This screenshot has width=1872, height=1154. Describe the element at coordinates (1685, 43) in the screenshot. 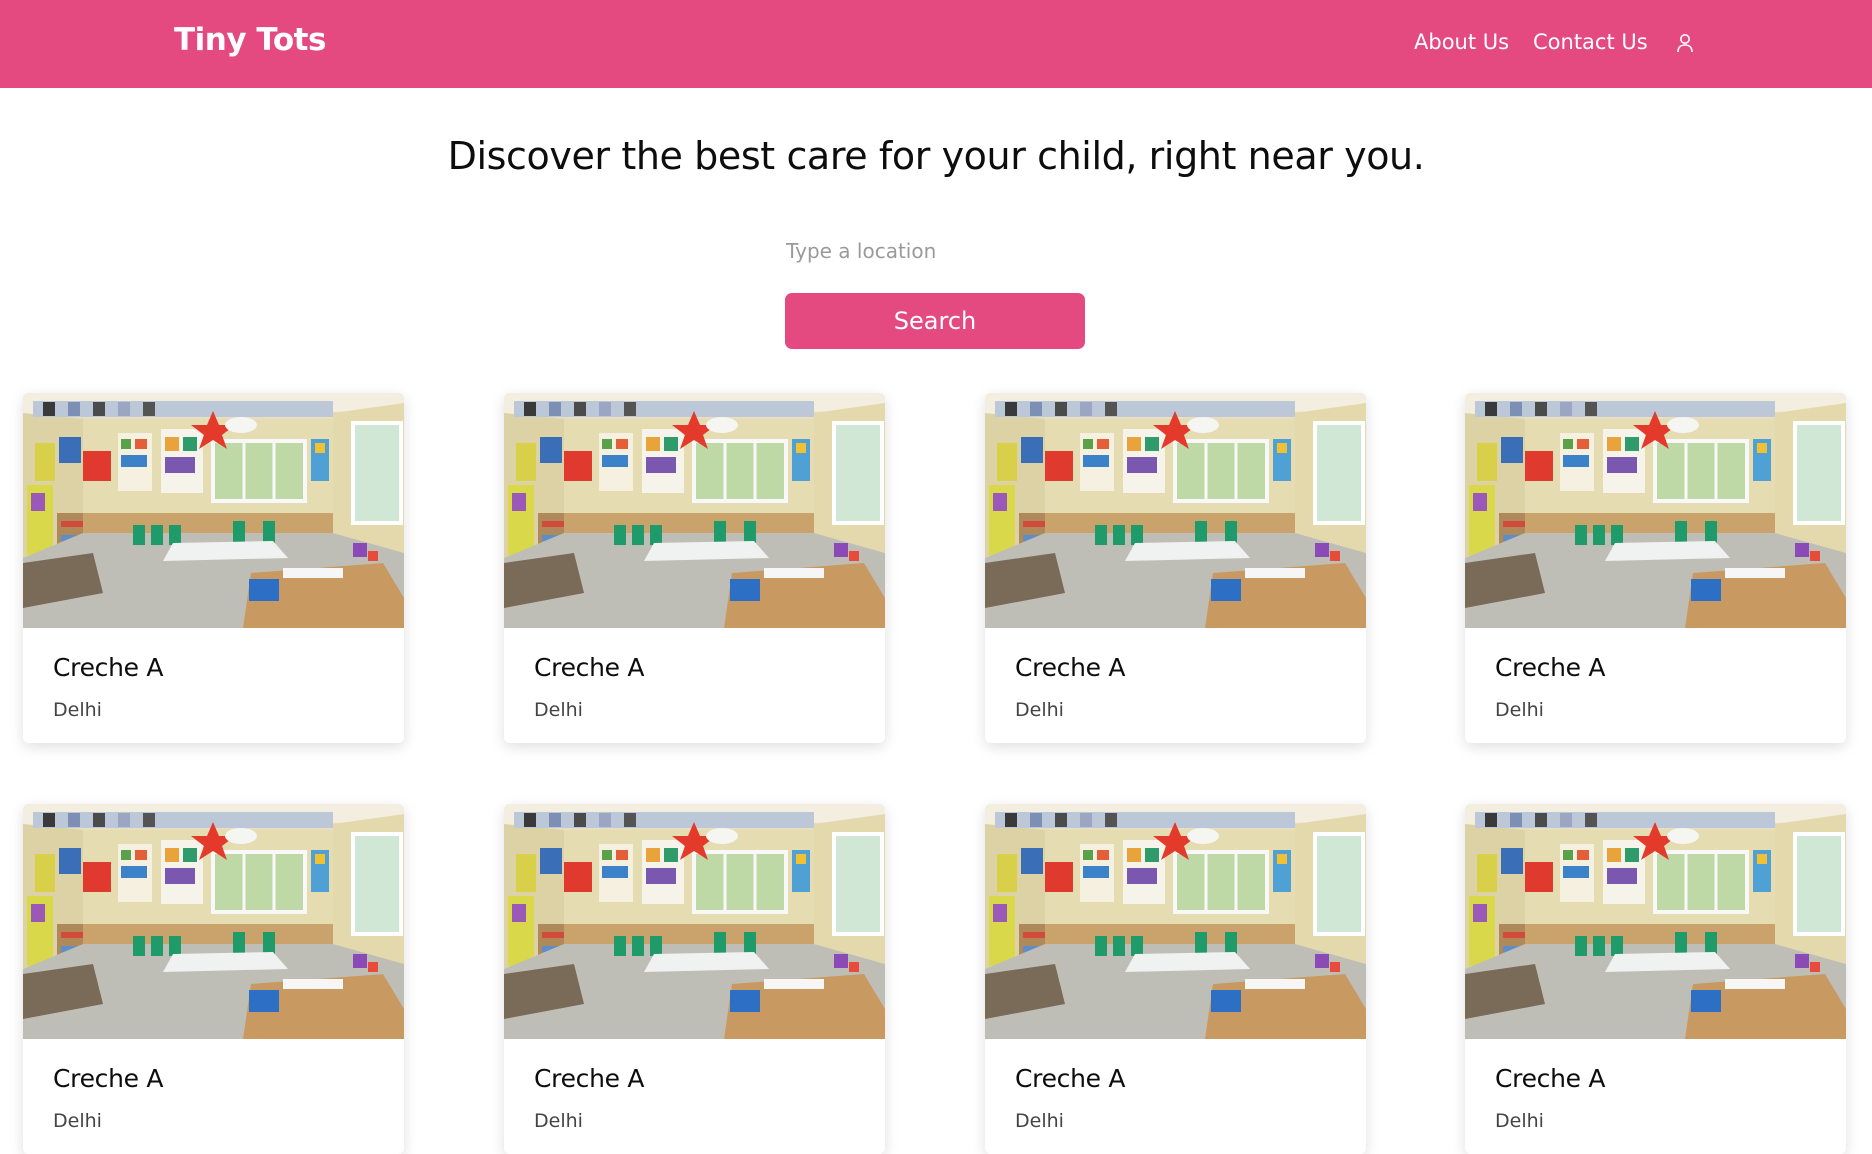

I see `user-icon` at that location.